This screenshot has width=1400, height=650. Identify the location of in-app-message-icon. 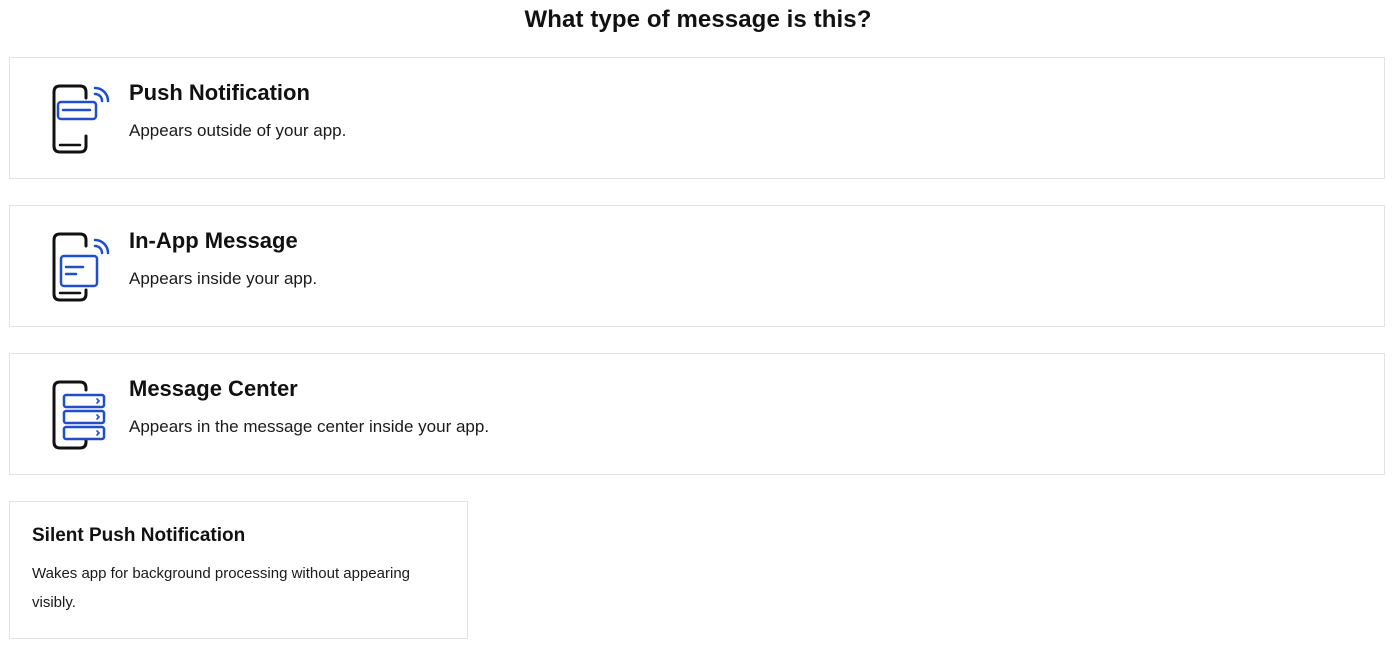
(81, 267).